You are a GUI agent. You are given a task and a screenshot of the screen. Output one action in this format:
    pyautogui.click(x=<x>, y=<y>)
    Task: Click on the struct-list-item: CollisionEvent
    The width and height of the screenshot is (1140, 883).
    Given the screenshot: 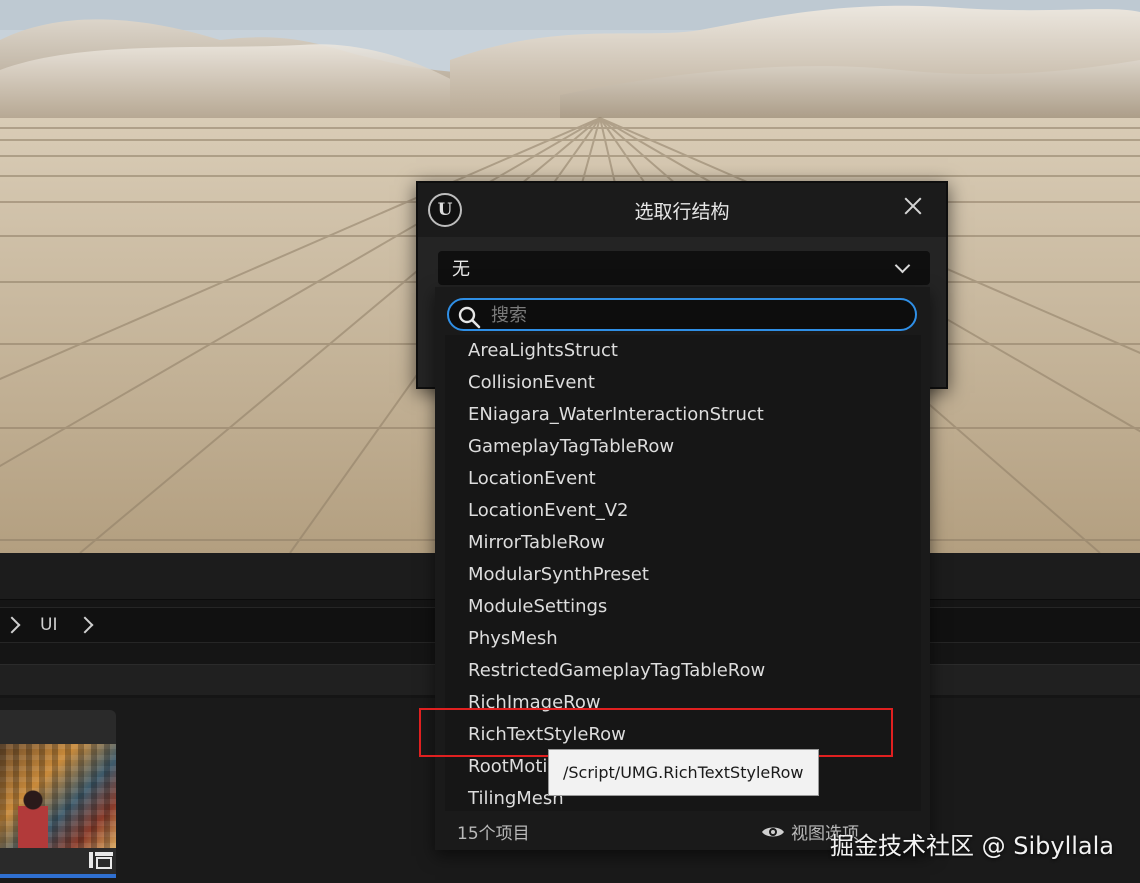 What is the action you would take?
    pyautogui.click(x=683, y=383)
    